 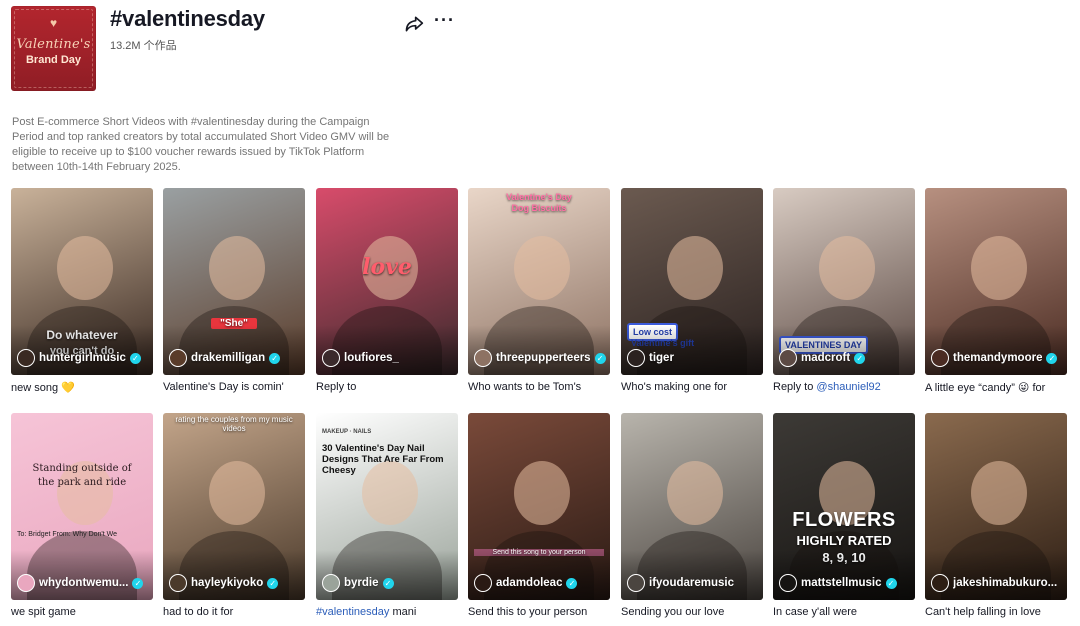 I want to click on video-overlay-text: rating the couples from my music videos, so click(x=234, y=424).